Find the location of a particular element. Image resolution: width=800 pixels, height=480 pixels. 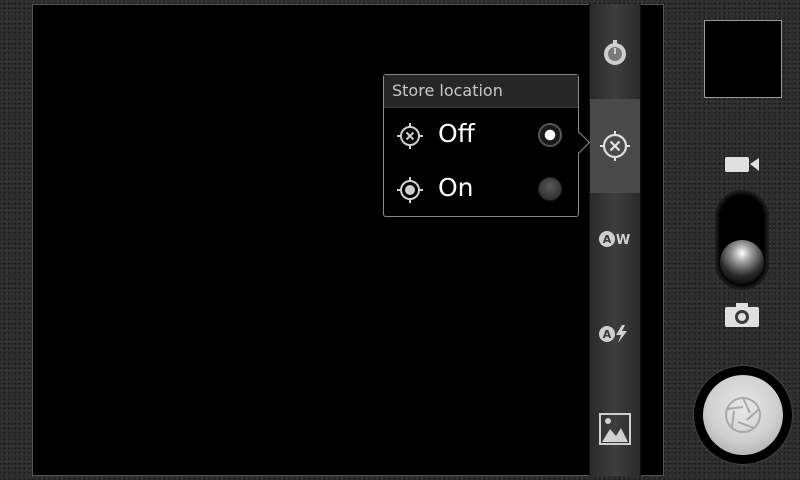

flash-mode-button: A is located at coordinates (615, 334).